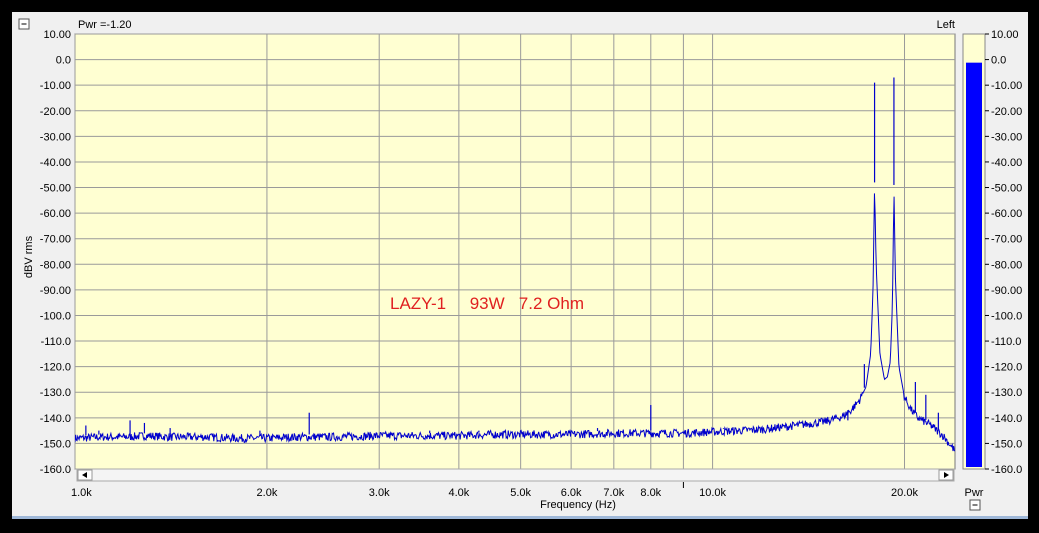 This screenshot has width=1039, height=533. What do you see at coordinates (578, 505) in the screenshot?
I see `x-axis-label: Frequency (Hz)` at bounding box center [578, 505].